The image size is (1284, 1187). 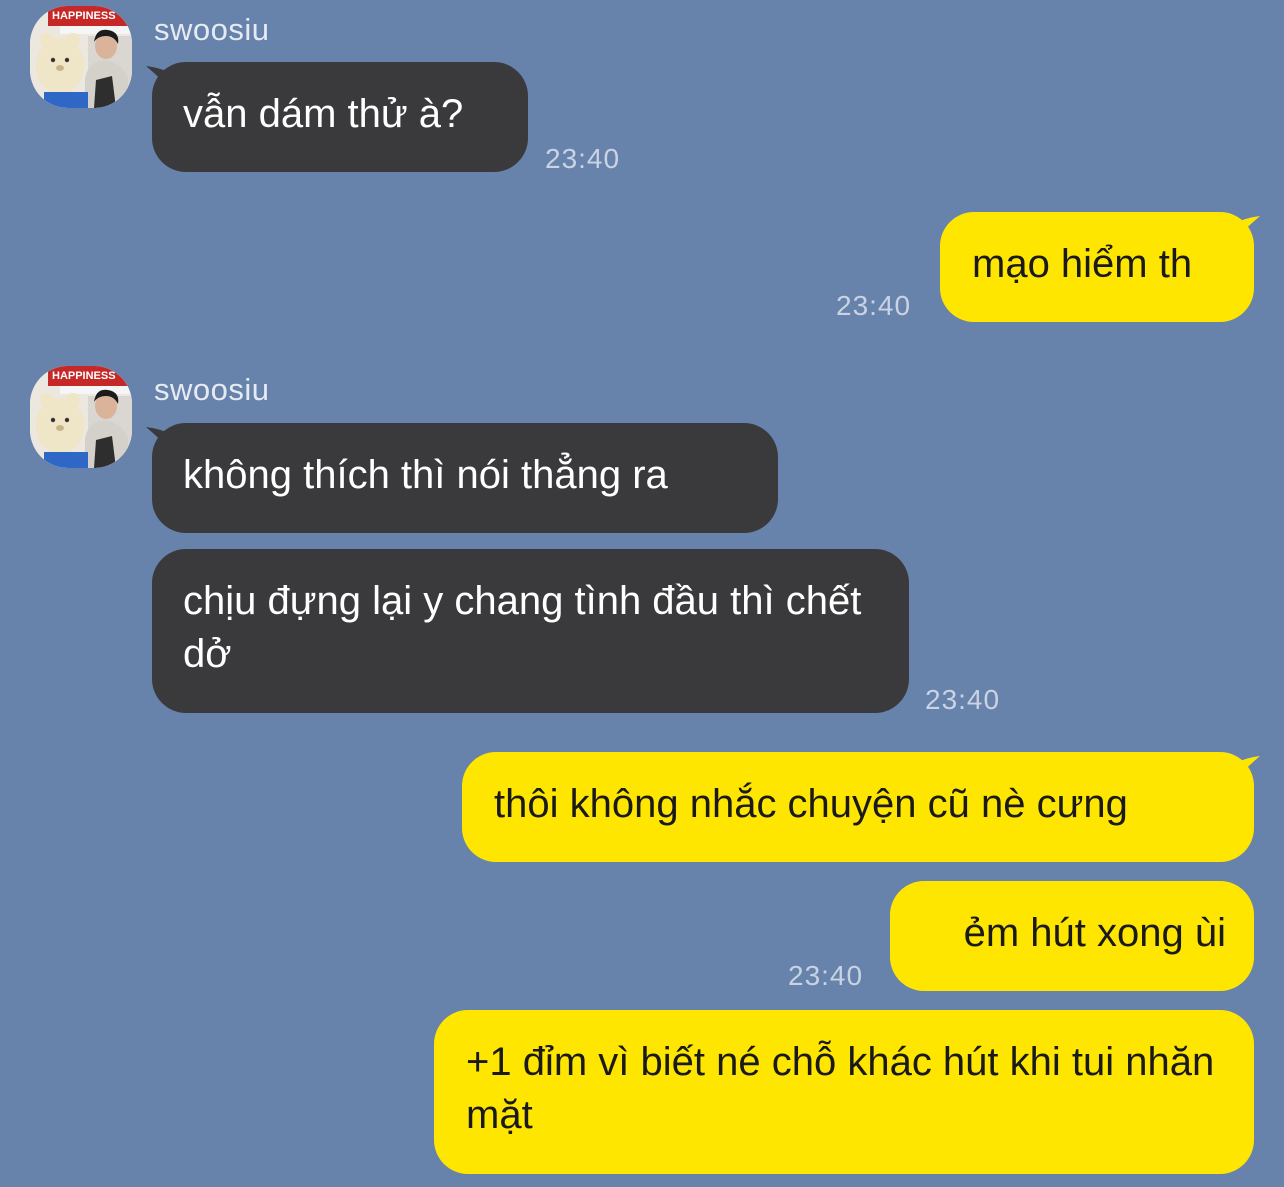 I want to click on message-bubble-outgoing: mạo hiểm th, so click(x=1097, y=267).